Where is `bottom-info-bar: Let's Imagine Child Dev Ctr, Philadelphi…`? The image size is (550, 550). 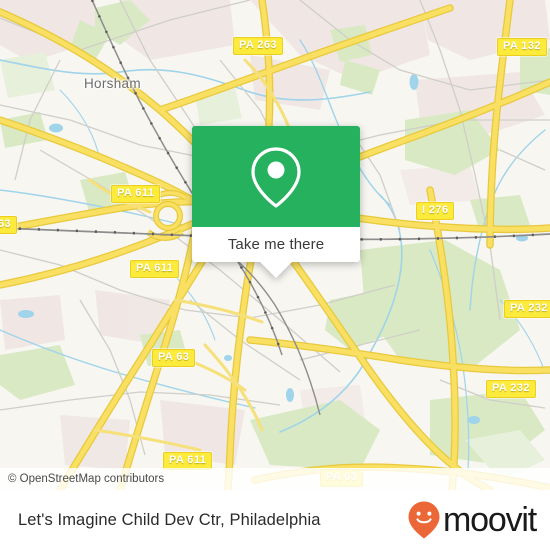 bottom-info-bar: Let's Imagine Child Dev Ctr, Philadelphi… is located at coordinates (275, 520).